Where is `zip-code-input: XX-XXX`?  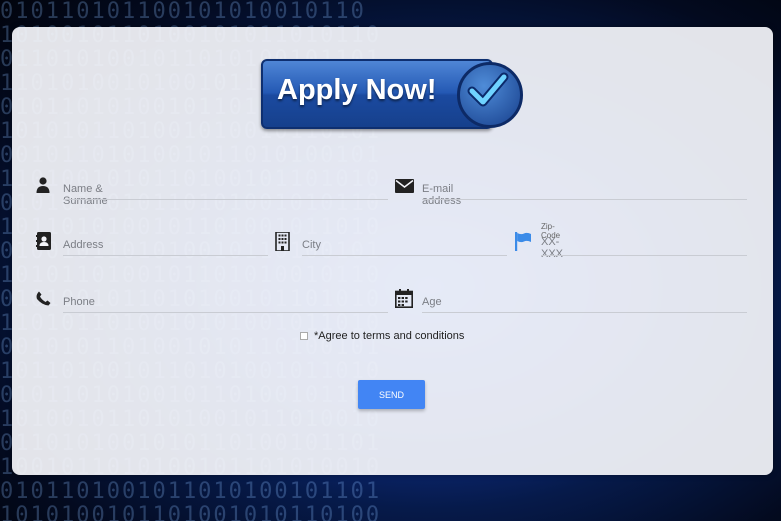 zip-code-input: XX-XXX is located at coordinates (552, 248).